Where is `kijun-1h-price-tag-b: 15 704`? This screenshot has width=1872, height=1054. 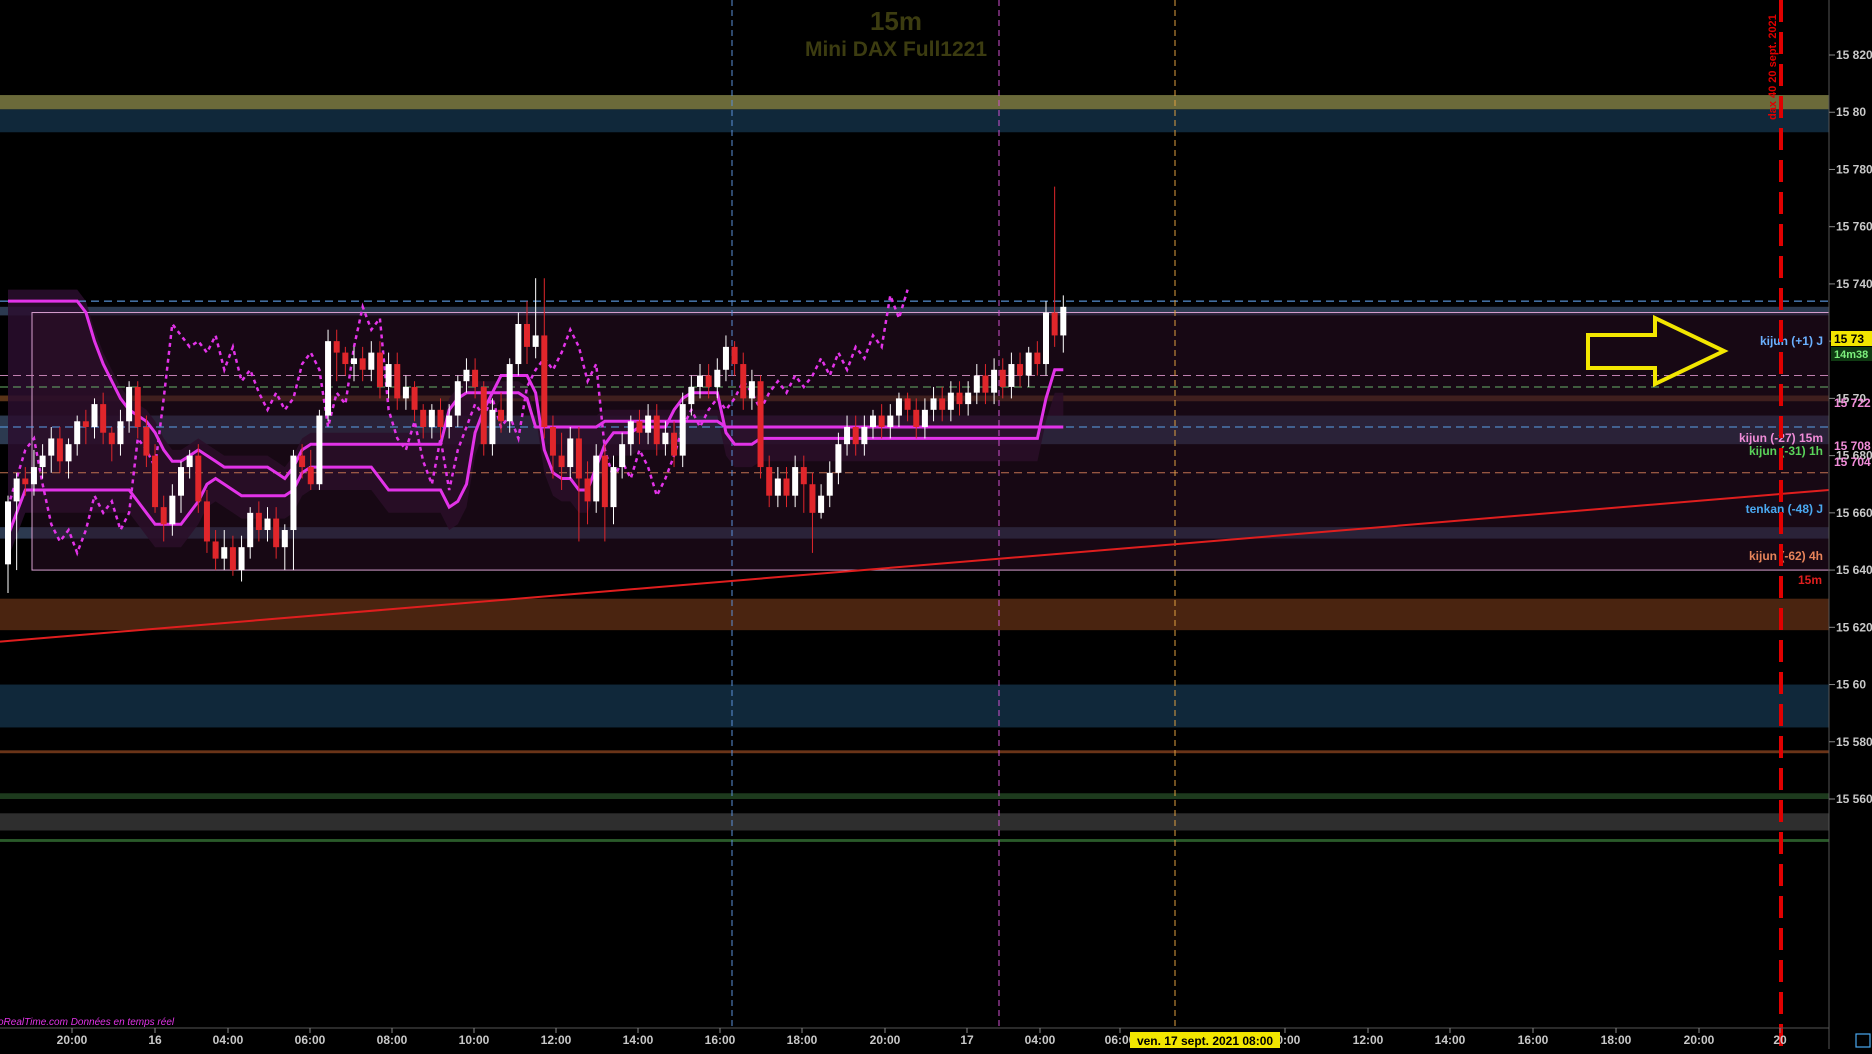 kijun-1h-price-tag-b: 15 704 is located at coordinates (1852, 462).